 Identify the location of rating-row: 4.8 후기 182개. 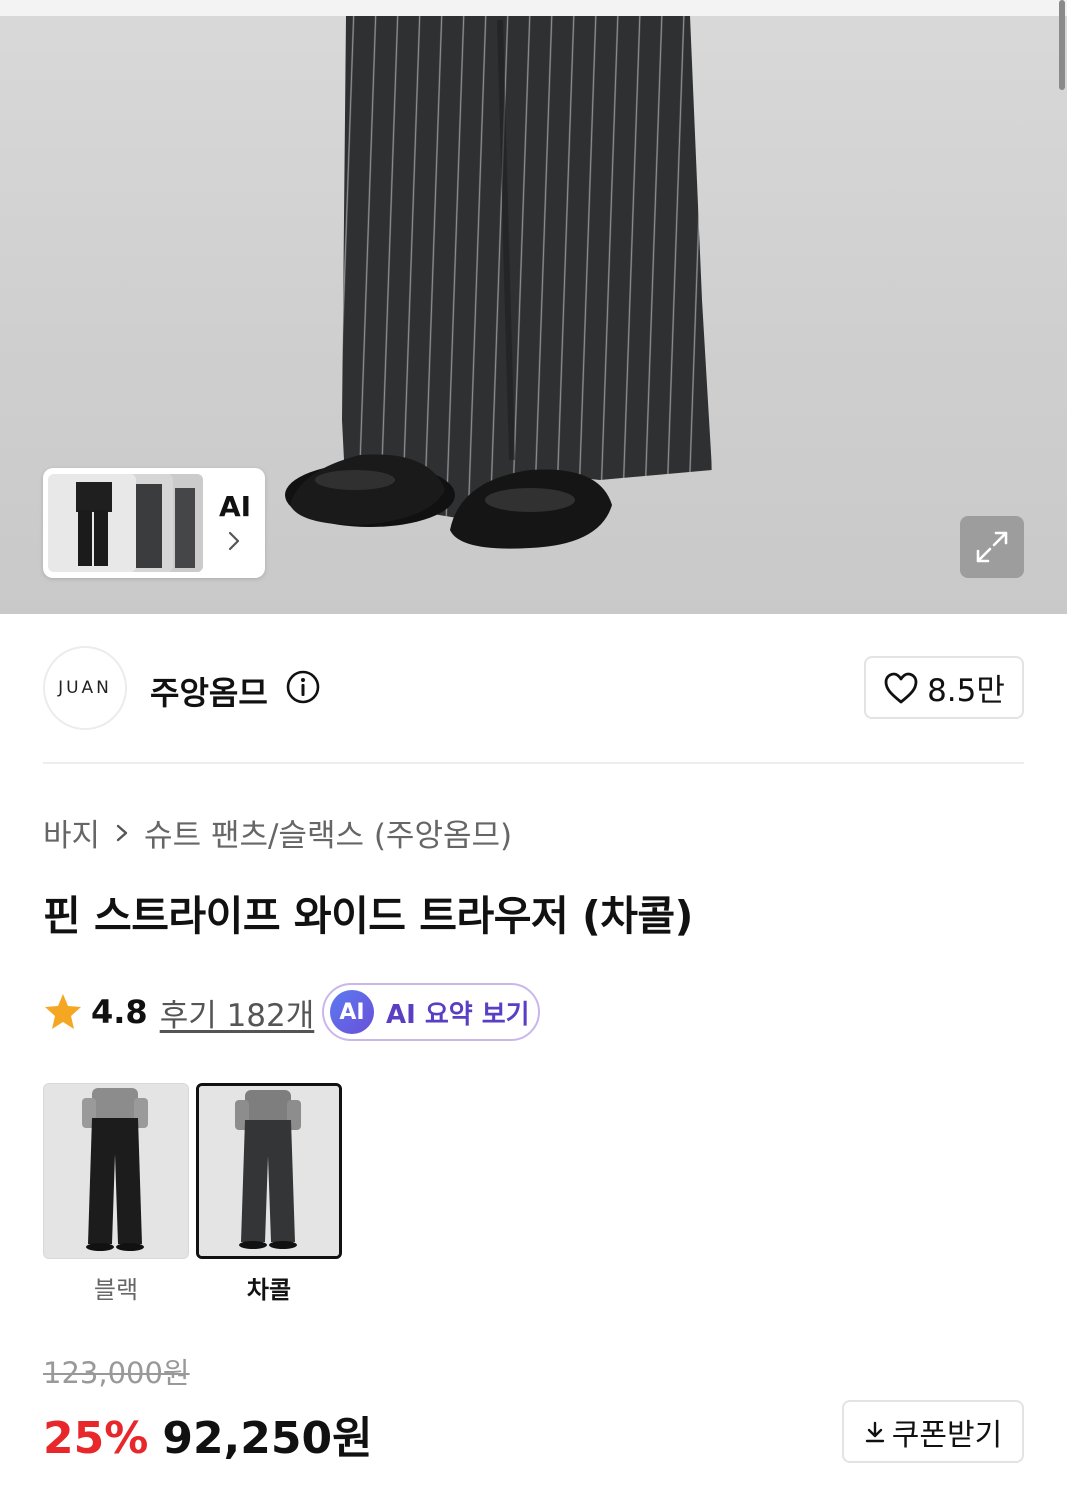
(178, 1012).